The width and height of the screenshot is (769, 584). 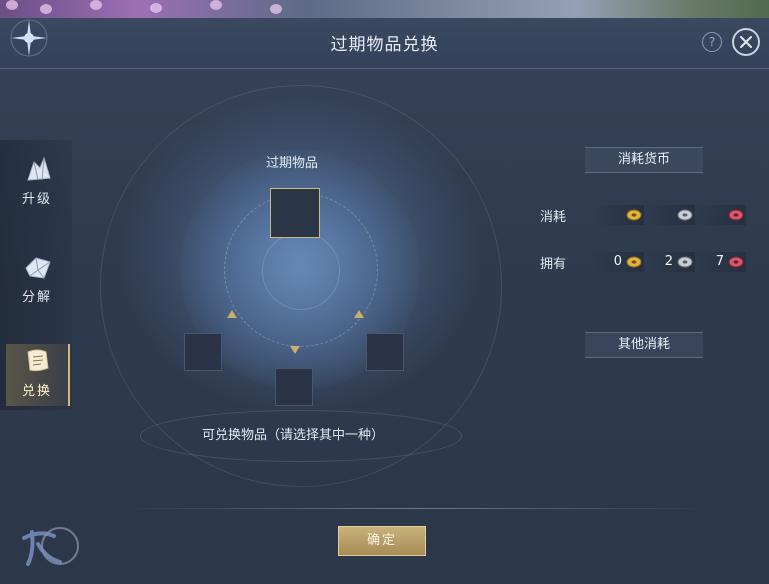 What do you see at coordinates (39, 168) in the screenshot?
I see `crystal-upgrade-icon` at bounding box center [39, 168].